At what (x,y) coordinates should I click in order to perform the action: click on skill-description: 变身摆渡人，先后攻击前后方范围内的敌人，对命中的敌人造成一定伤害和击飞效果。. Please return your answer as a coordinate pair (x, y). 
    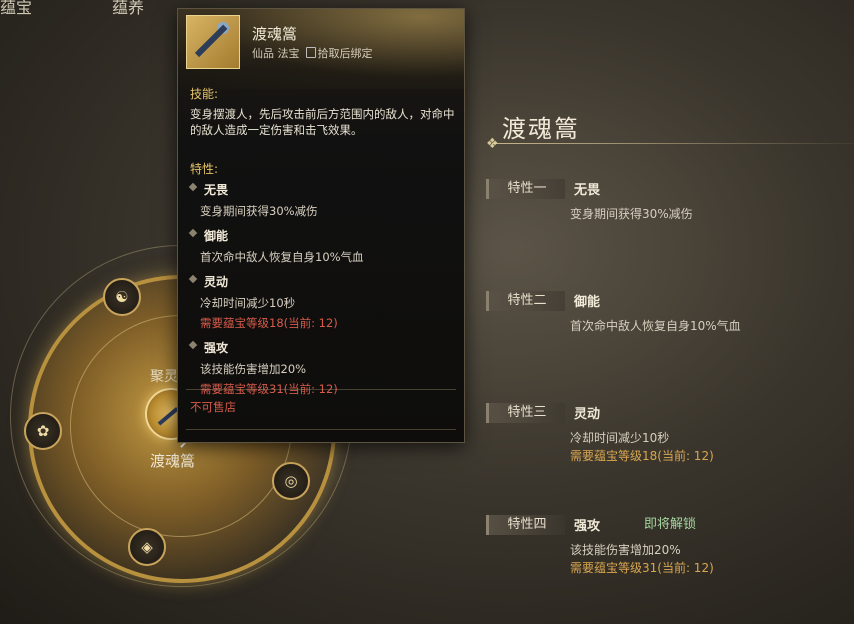
    Looking at the image, I should click on (322, 122).